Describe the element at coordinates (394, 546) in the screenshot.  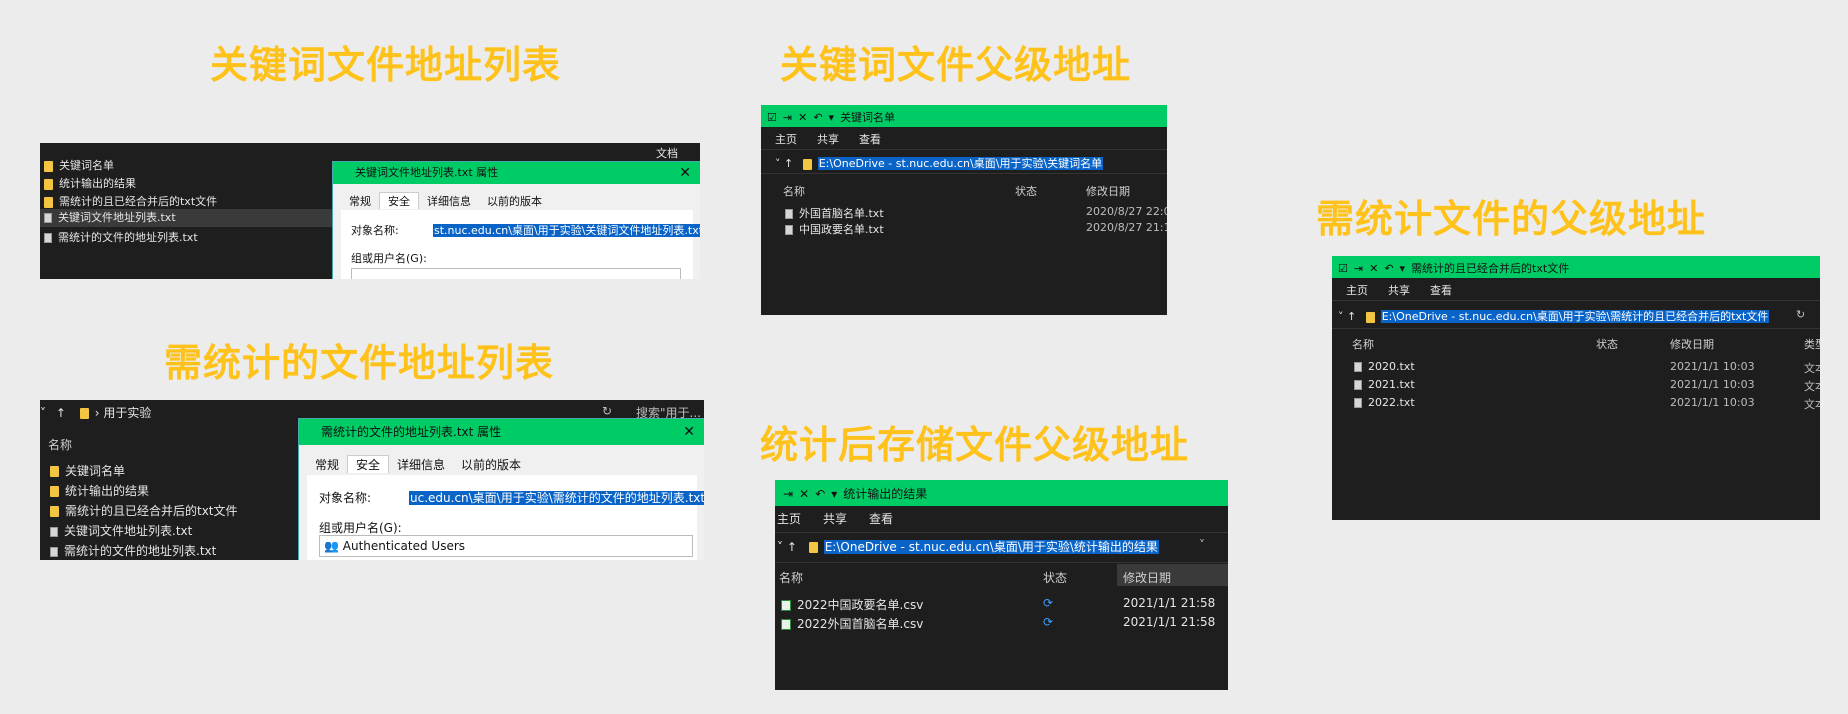
I see `user-entry: 👥 Authenticated Users` at that location.